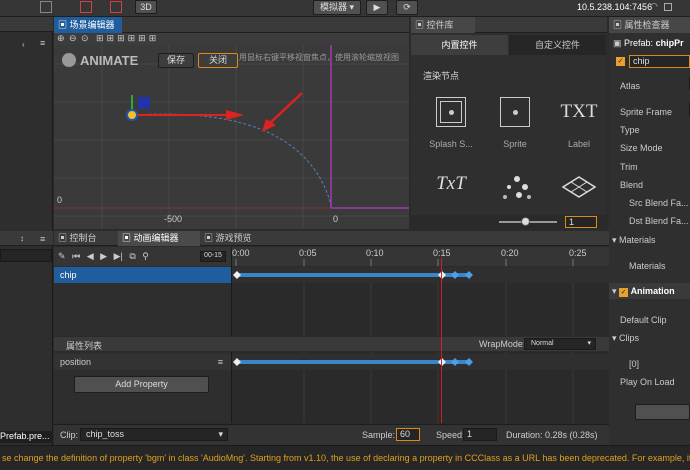  Describe the element at coordinates (145, 256) in the screenshot. I see `key-icon: ⚲` at that location.